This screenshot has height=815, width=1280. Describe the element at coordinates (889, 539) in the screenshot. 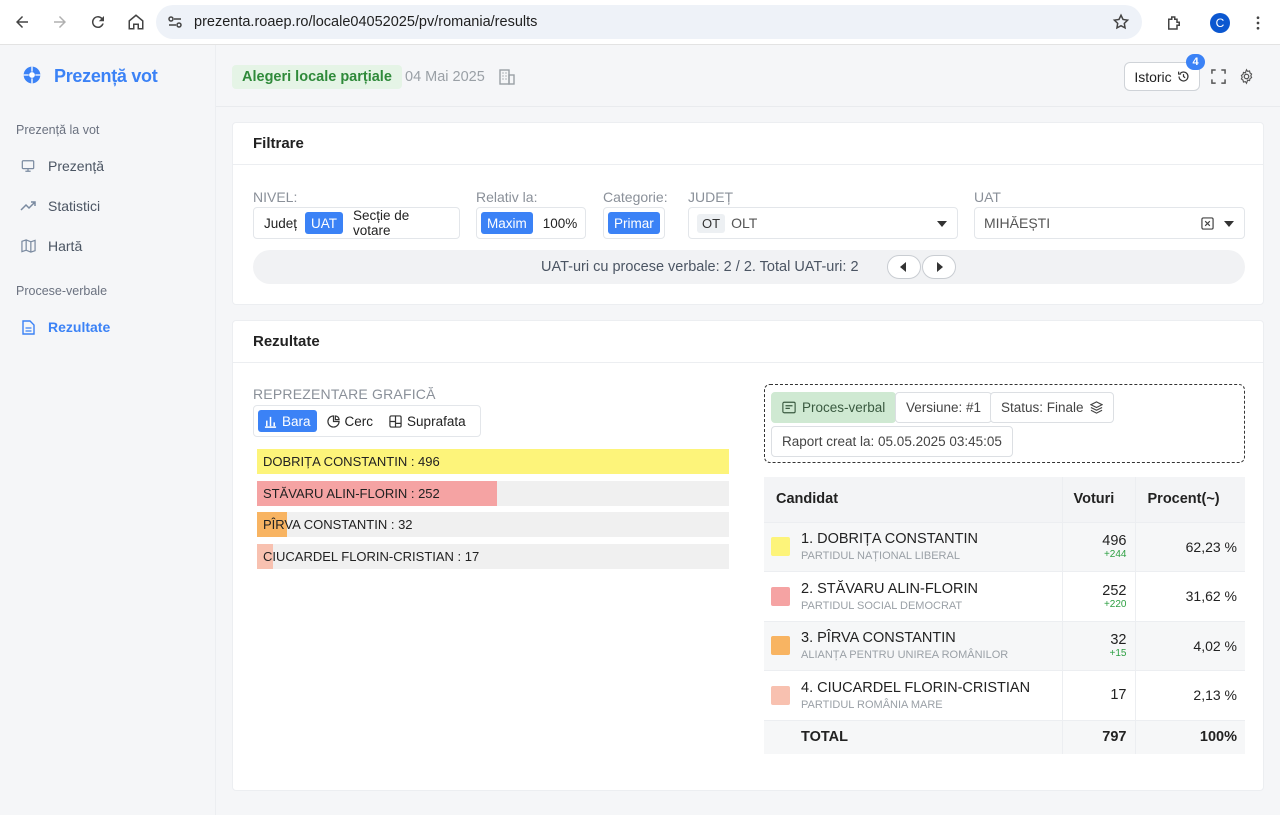

I see `candidate-name: 1. DOBRIȚA CONSTANTIN` at that location.